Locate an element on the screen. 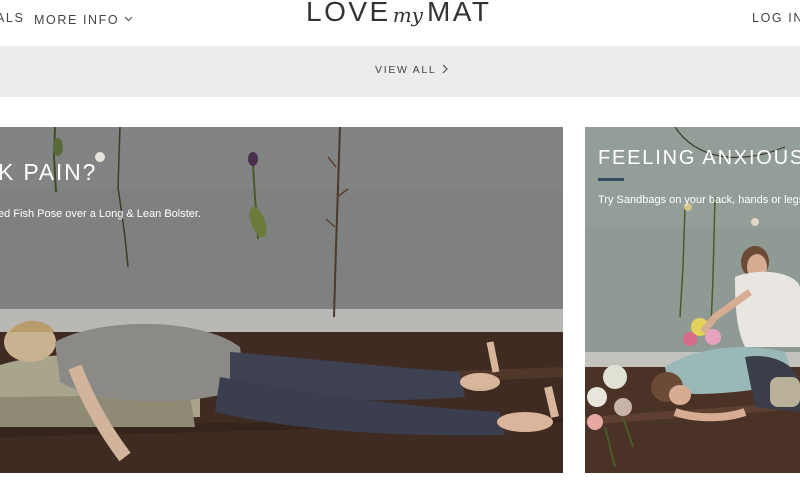 This screenshot has height=480, width=800. view-all-label: VIEW ALL is located at coordinates (406, 70).